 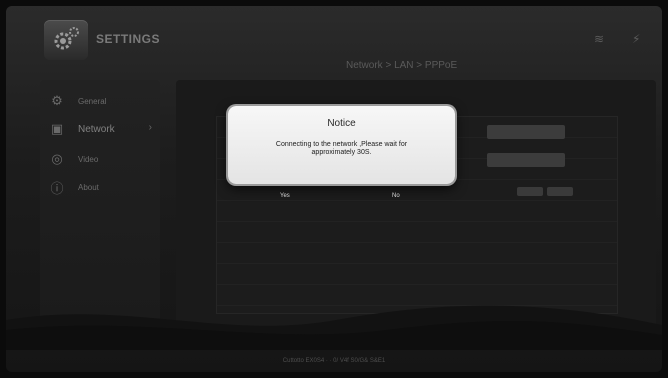 What do you see at coordinates (88, 187) in the screenshot?
I see `sidebar-item-label: About` at bounding box center [88, 187].